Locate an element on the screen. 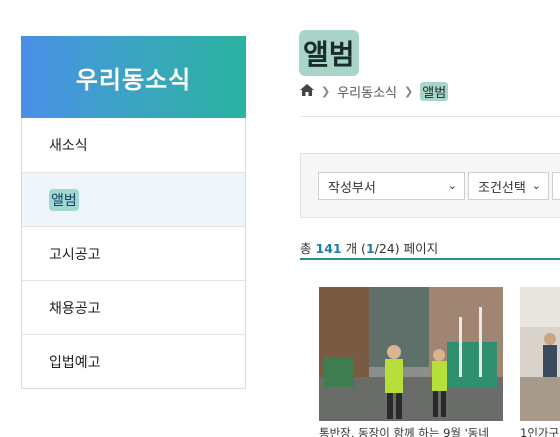  dept-select-value: 작성부서 is located at coordinates (352, 188).